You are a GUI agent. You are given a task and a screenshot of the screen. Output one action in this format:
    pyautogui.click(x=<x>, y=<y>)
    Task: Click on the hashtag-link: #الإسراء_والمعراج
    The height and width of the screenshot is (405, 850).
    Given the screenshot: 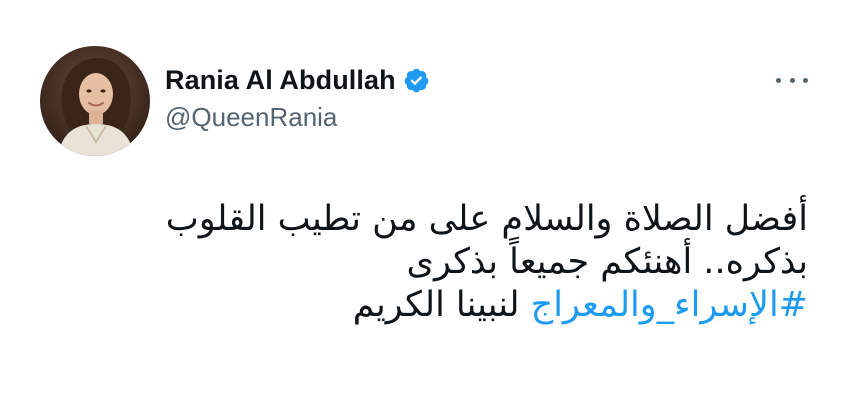 What is the action you would take?
    pyautogui.click(x=669, y=305)
    